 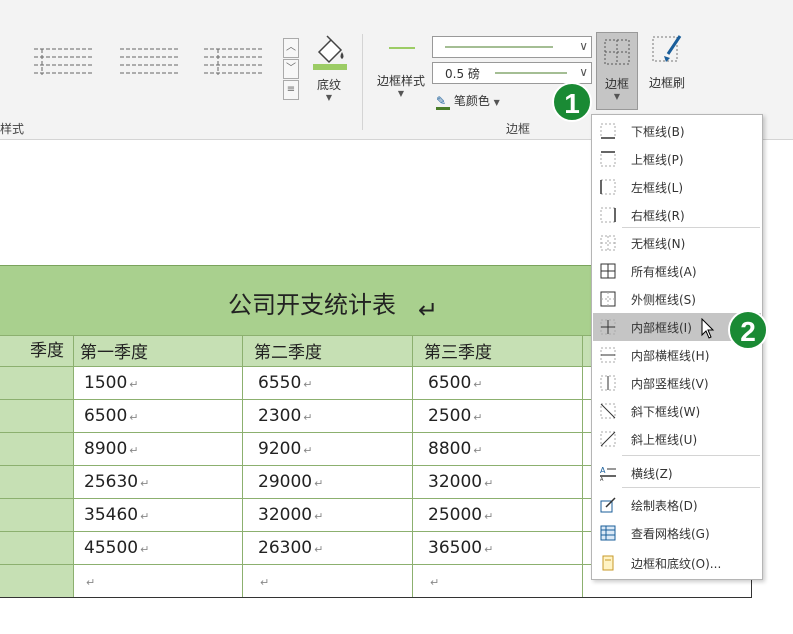 I want to click on column-header-q2: 第二季度, so click(x=288, y=353).